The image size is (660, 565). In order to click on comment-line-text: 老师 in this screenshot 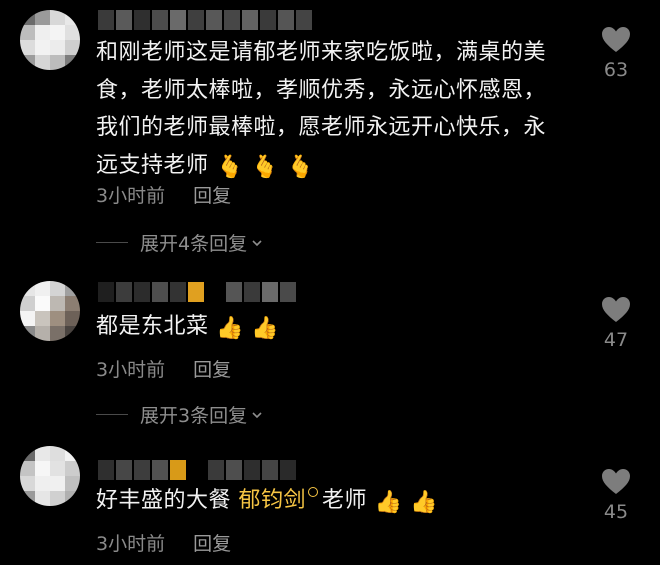, I will do `click(345, 500)`.